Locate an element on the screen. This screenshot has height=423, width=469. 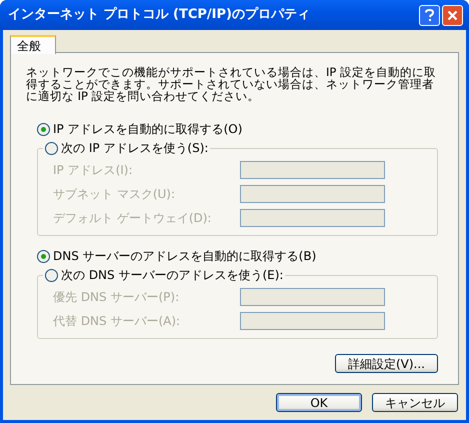
field-label: 優先 DNS サーバー(P): is located at coordinates (116, 297).